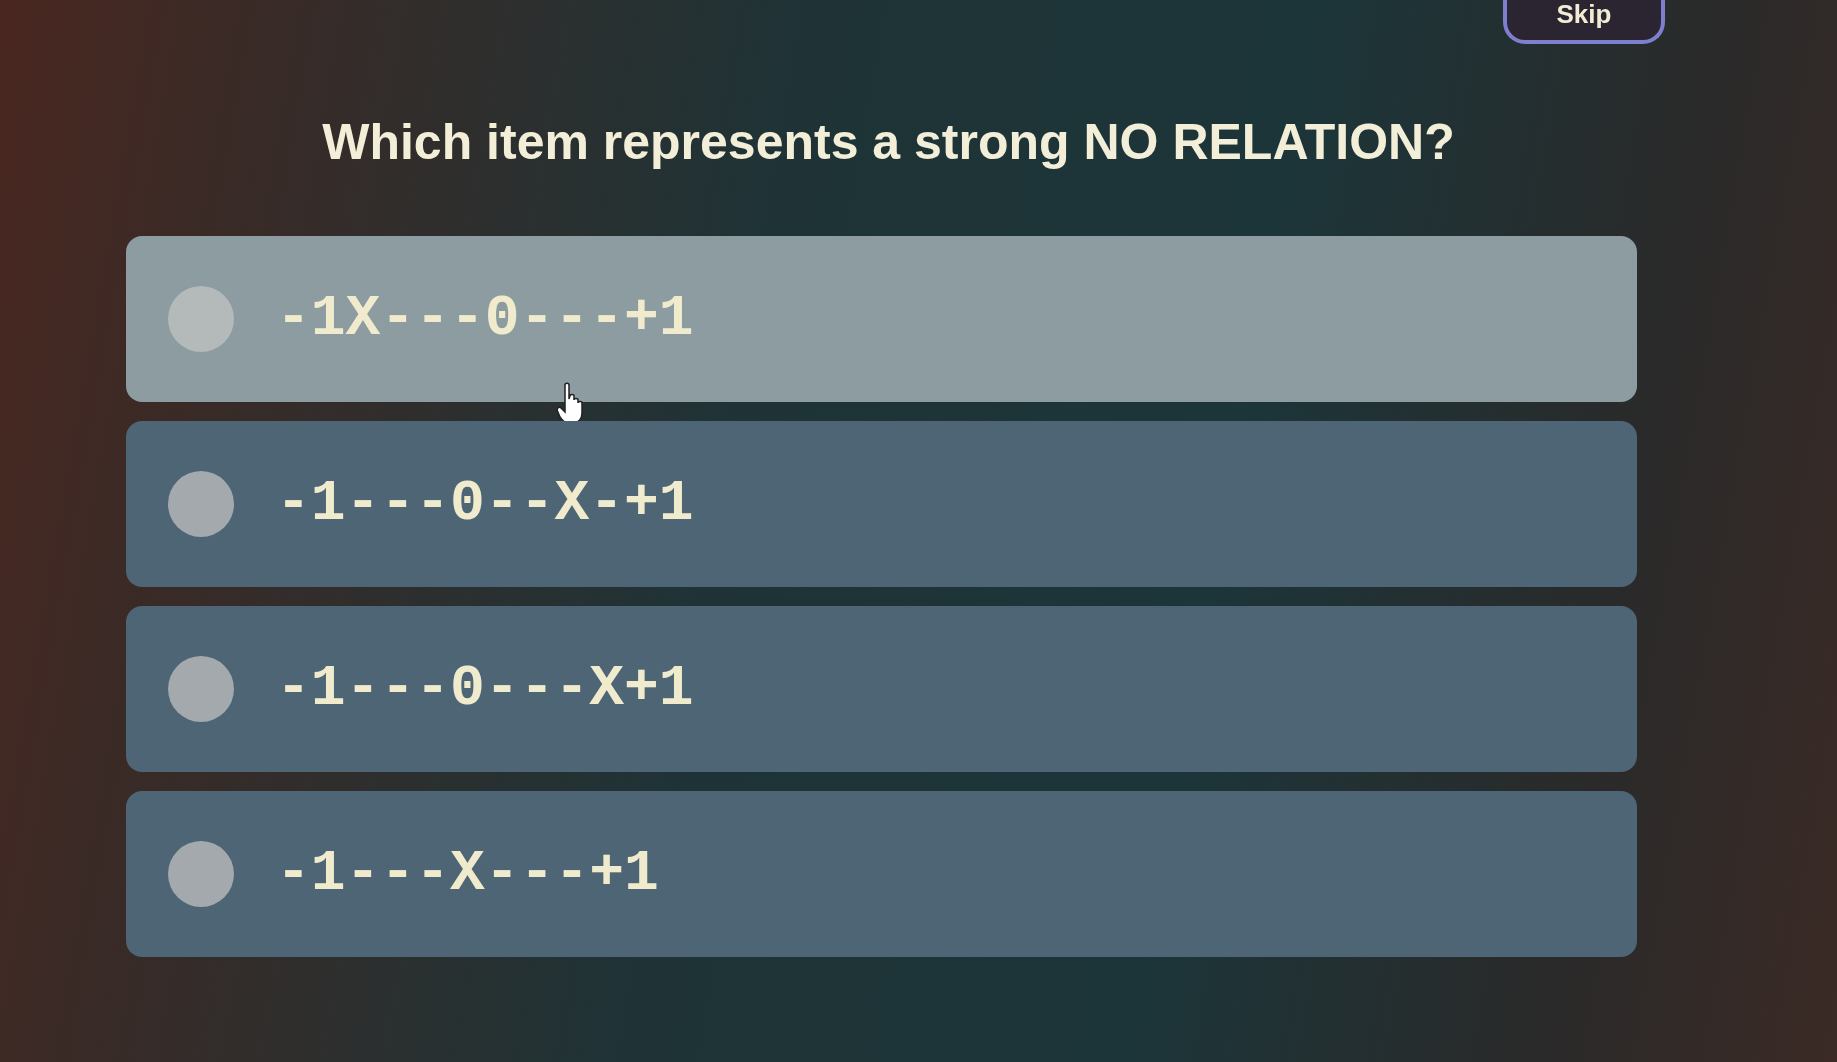  What do you see at coordinates (571, 403) in the screenshot?
I see `hand-cursor-icon` at bounding box center [571, 403].